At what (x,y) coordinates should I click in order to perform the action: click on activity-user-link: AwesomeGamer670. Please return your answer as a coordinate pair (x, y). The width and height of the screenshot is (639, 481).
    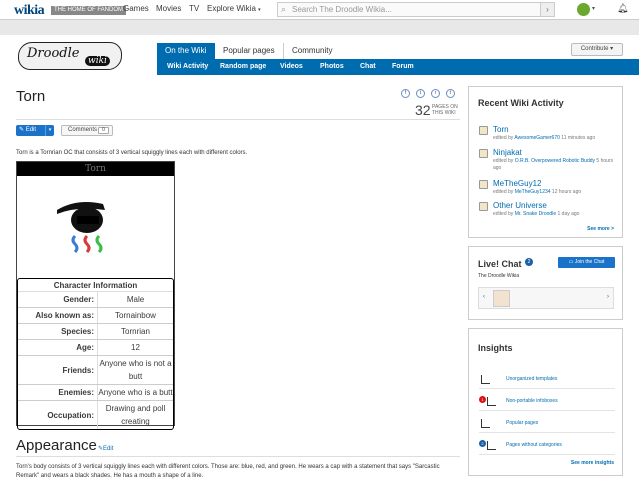
    Looking at the image, I should click on (537, 138).